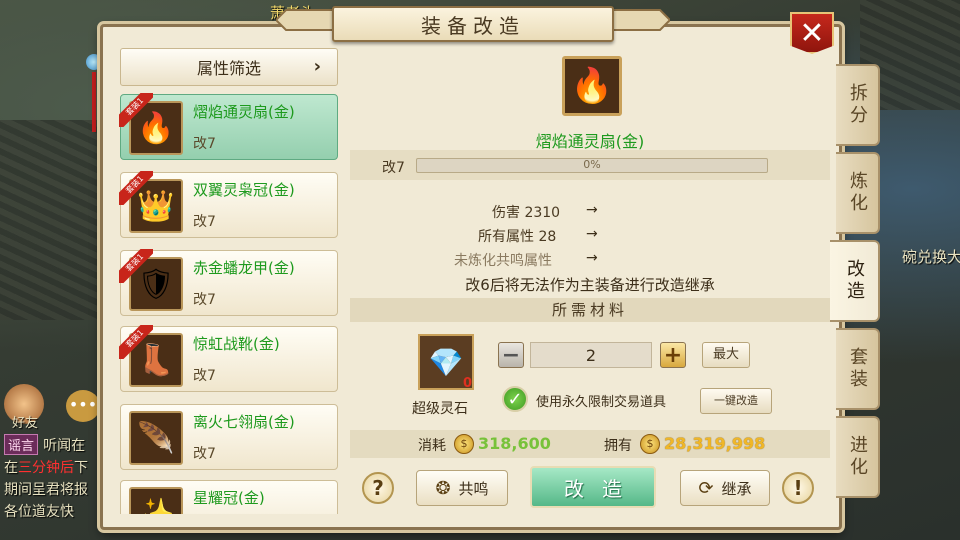 Image resolution: width=960 pixels, height=540 pixels. Describe the element at coordinates (228, 126) in the screenshot. I see `equipment-item: 套装1 🔥 熠焰通灵扇(金) 改7` at that location.